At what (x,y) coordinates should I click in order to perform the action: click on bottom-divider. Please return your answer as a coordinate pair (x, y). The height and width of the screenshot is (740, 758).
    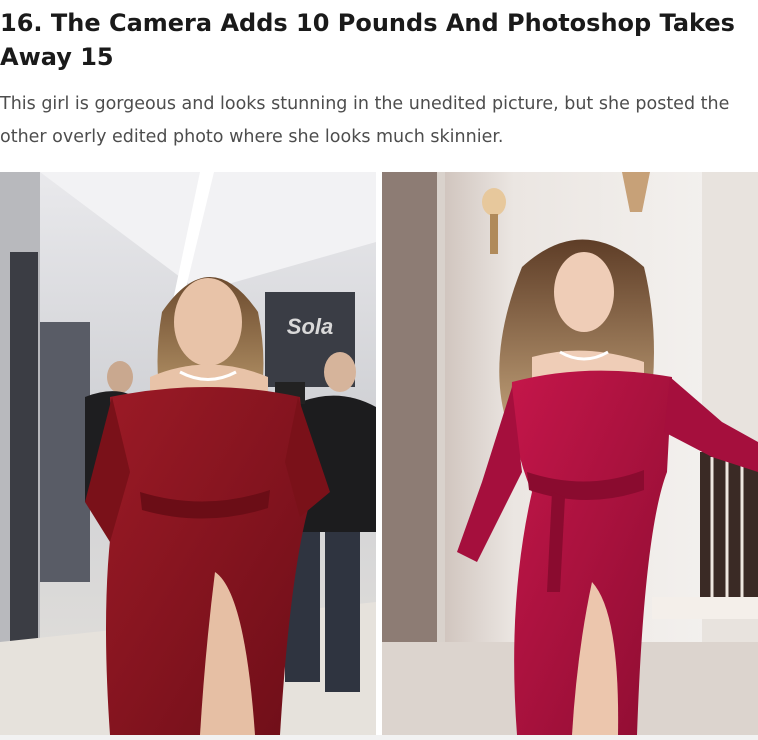
    Looking at the image, I should click on (379, 737).